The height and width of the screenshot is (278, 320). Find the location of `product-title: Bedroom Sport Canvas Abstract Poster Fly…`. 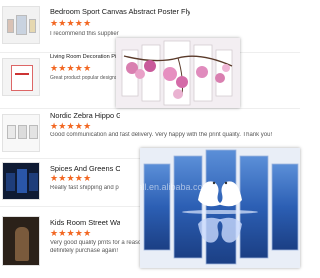

product-title: Bedroom Sport Canvas Abstract Poster Fly… is located at coordinates (120, 11).